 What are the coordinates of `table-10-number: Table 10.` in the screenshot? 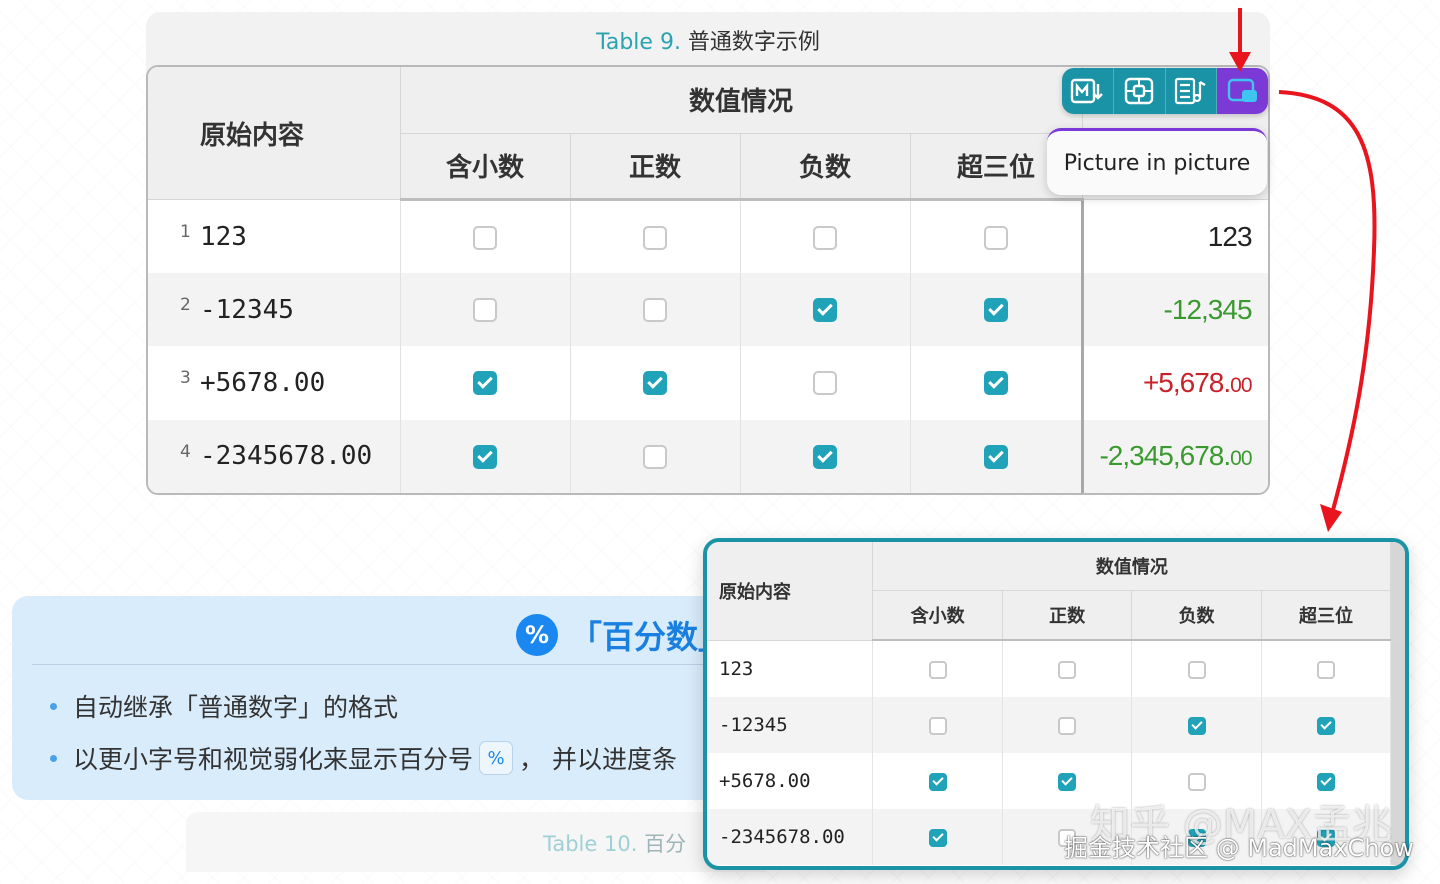 It's located at (590, 844).